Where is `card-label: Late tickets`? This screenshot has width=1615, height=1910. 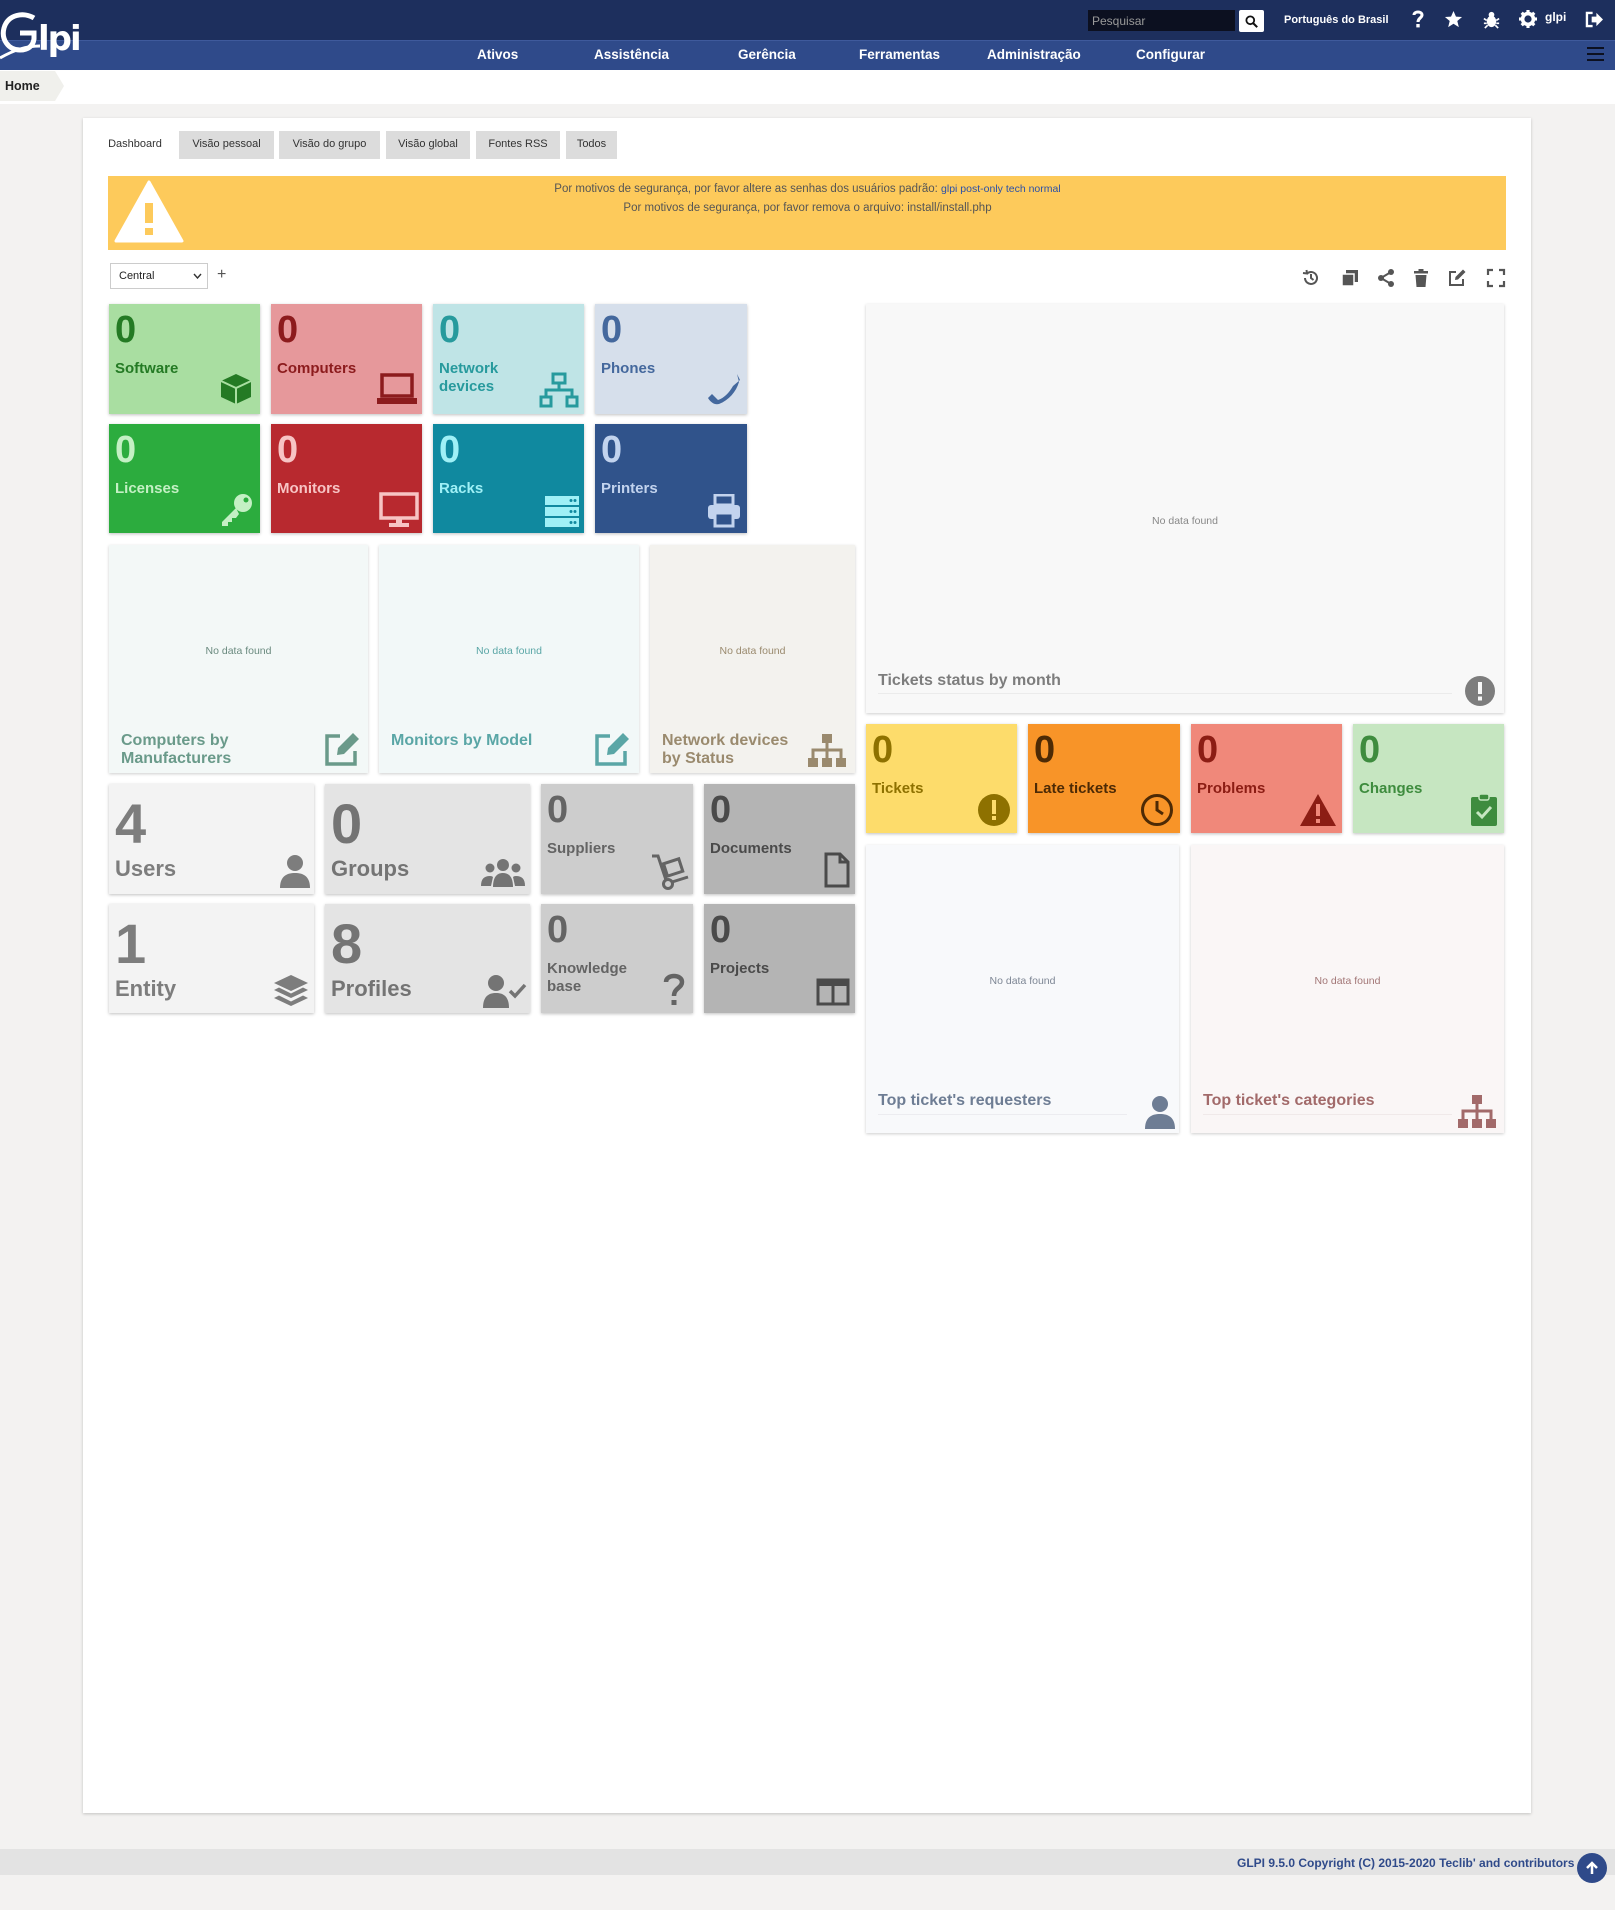
card-label: Late tickets is located at coordinates (1075, 788).